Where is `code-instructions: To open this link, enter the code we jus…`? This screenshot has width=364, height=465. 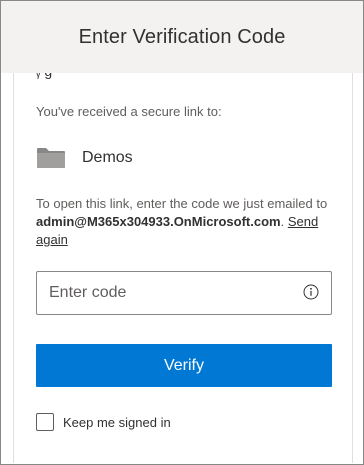
code-instructions: To open this link, enter the code we jus… is located at coordinates (186, 222).